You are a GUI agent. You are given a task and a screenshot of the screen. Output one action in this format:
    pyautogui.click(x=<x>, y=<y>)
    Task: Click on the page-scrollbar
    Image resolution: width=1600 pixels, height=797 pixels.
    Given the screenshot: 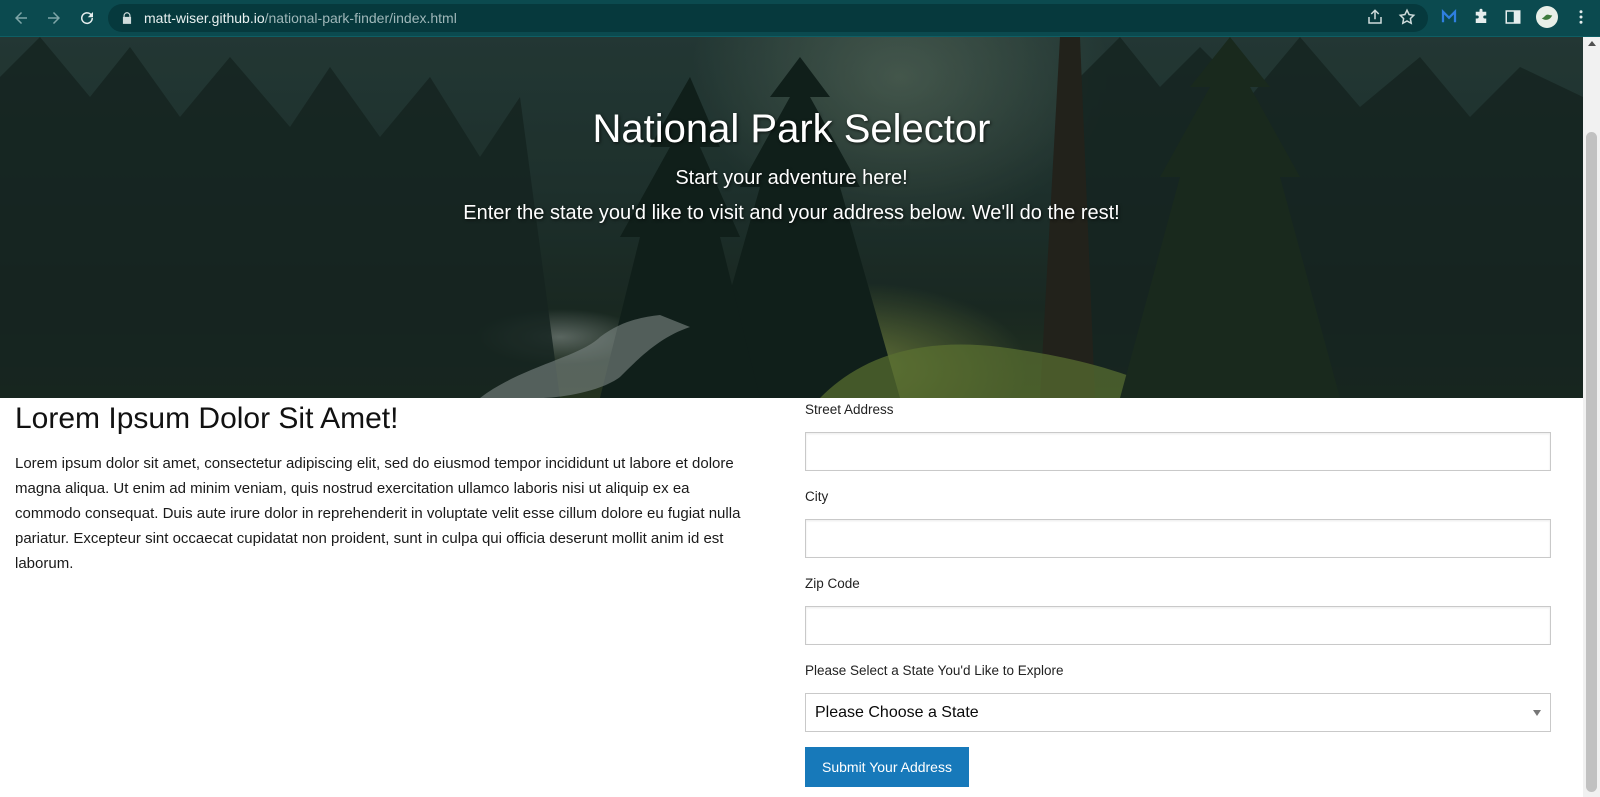 What is the action you would take?
    pyautogui.click(x=1591, y=417)
    